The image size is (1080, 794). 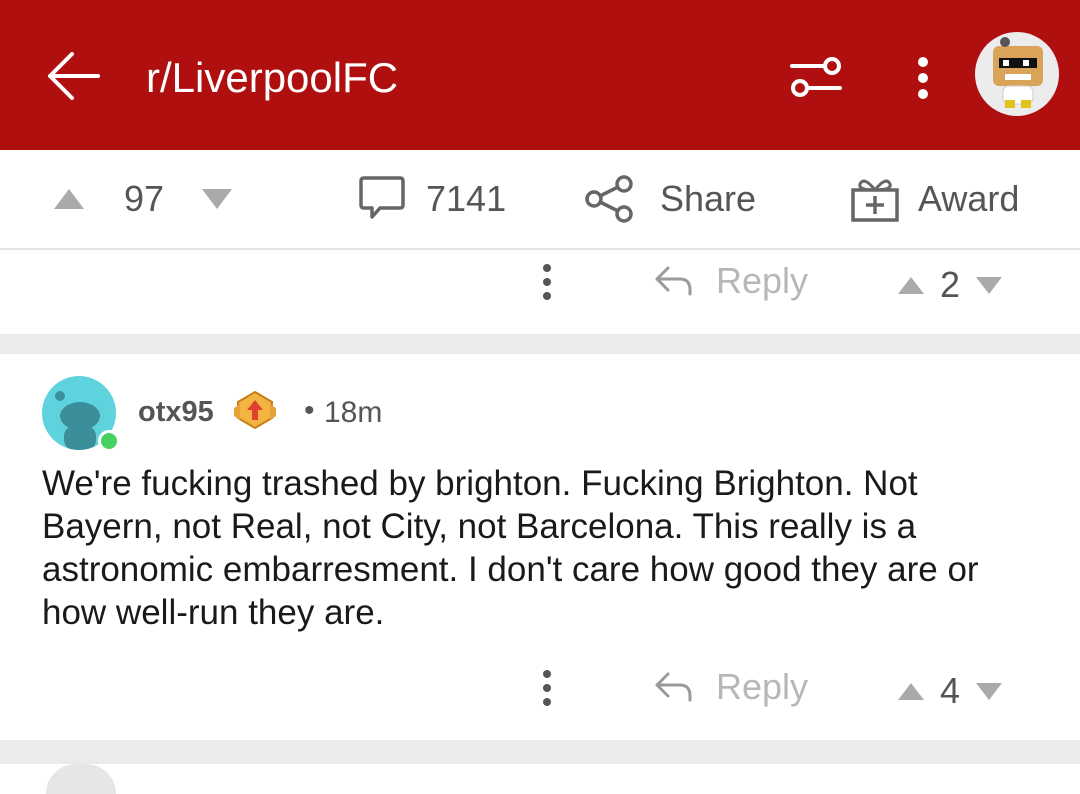 What do you see at coordinates (542, 414) in the screenshot?
I see `comment-header: otx95 • 18m` at bounding box center [542, 414].